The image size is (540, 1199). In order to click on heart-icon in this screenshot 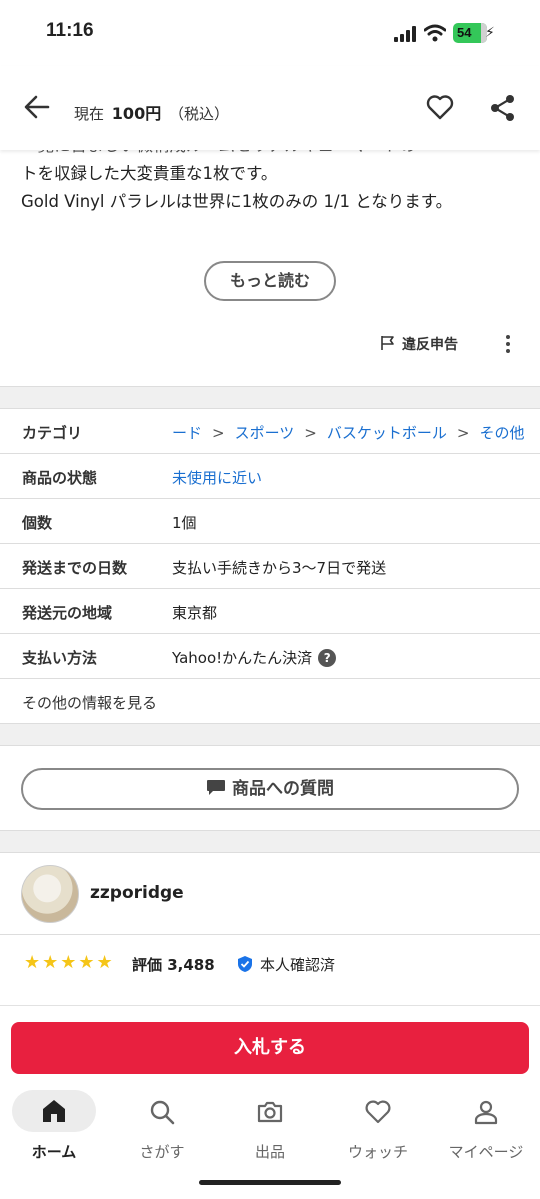, I will do `click(378, 1112)`.